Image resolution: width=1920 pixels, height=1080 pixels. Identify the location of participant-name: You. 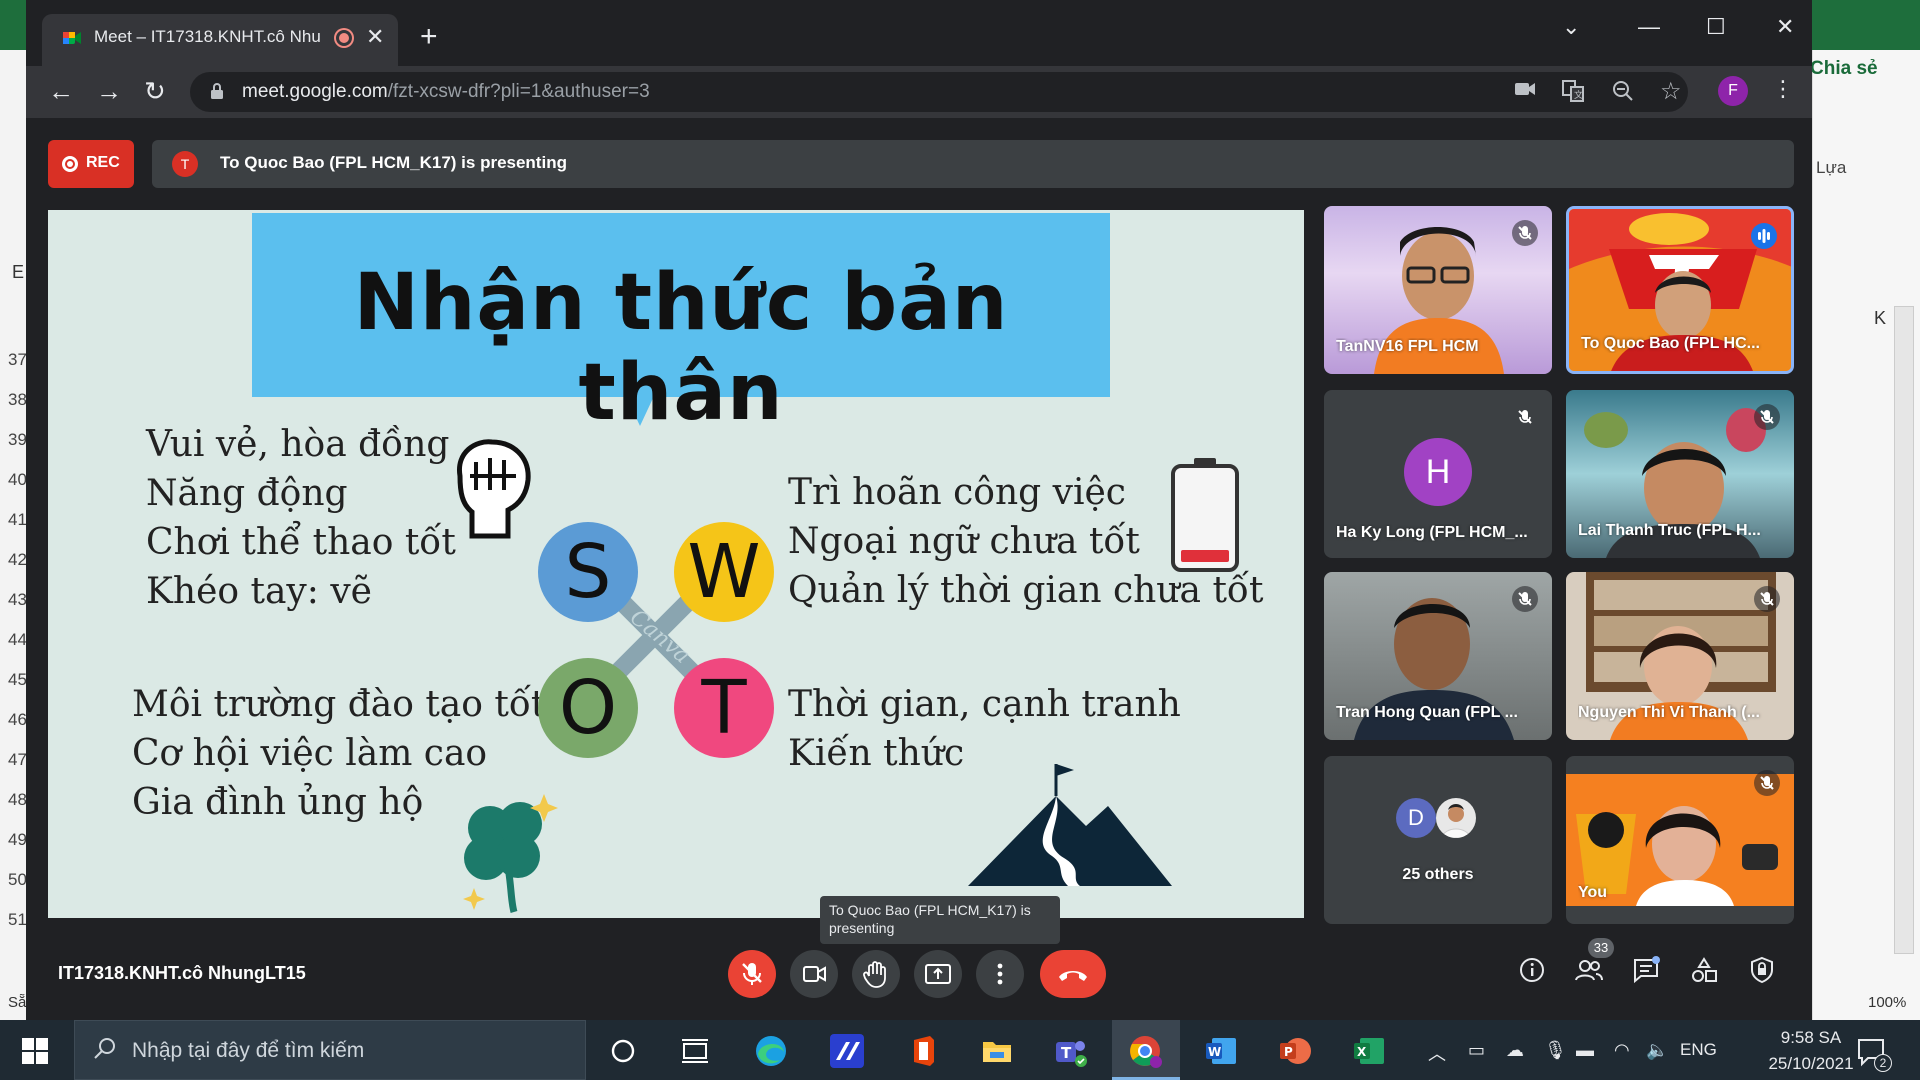
(1593, 892).